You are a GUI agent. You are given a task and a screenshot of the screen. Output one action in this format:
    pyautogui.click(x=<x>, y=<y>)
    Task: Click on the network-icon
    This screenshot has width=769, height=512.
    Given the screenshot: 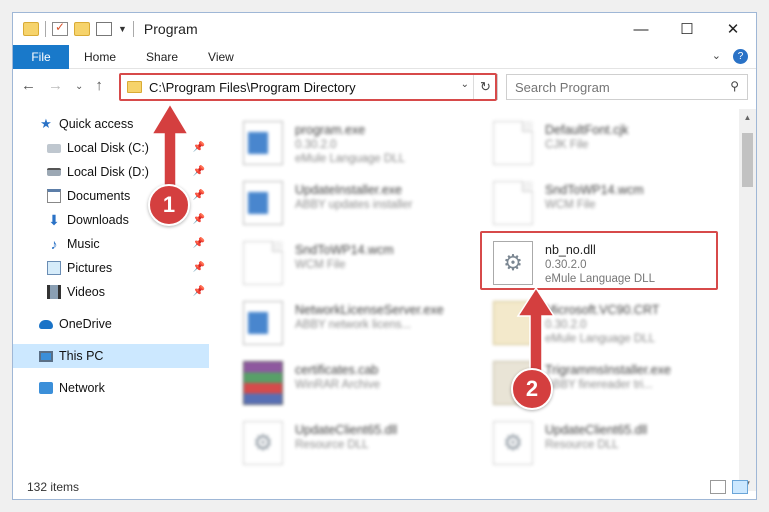 What is the action you would take?
    pyautogui.click(x=46, y=388)
    